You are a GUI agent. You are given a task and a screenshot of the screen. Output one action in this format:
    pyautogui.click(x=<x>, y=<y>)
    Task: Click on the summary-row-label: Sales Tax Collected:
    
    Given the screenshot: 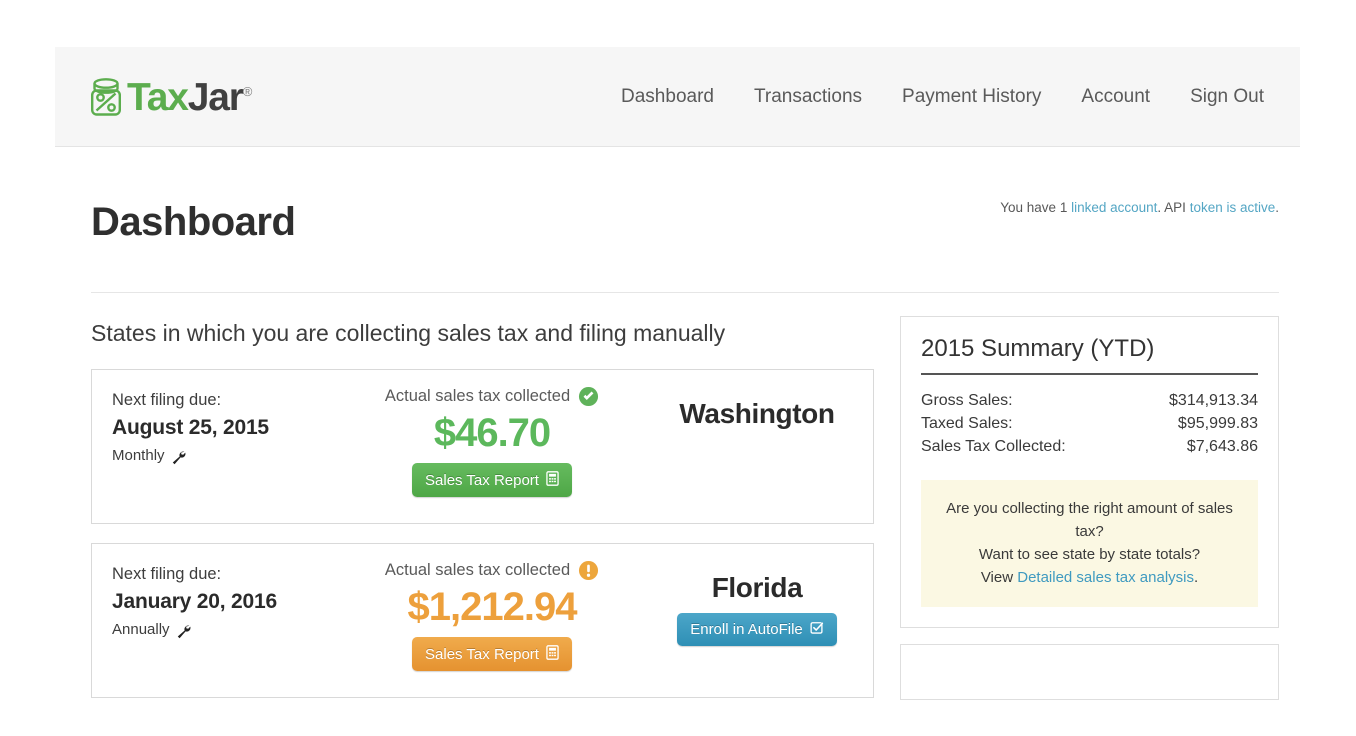 What is the action you would take?
    pyautogui.click(x=993, y=446)
    